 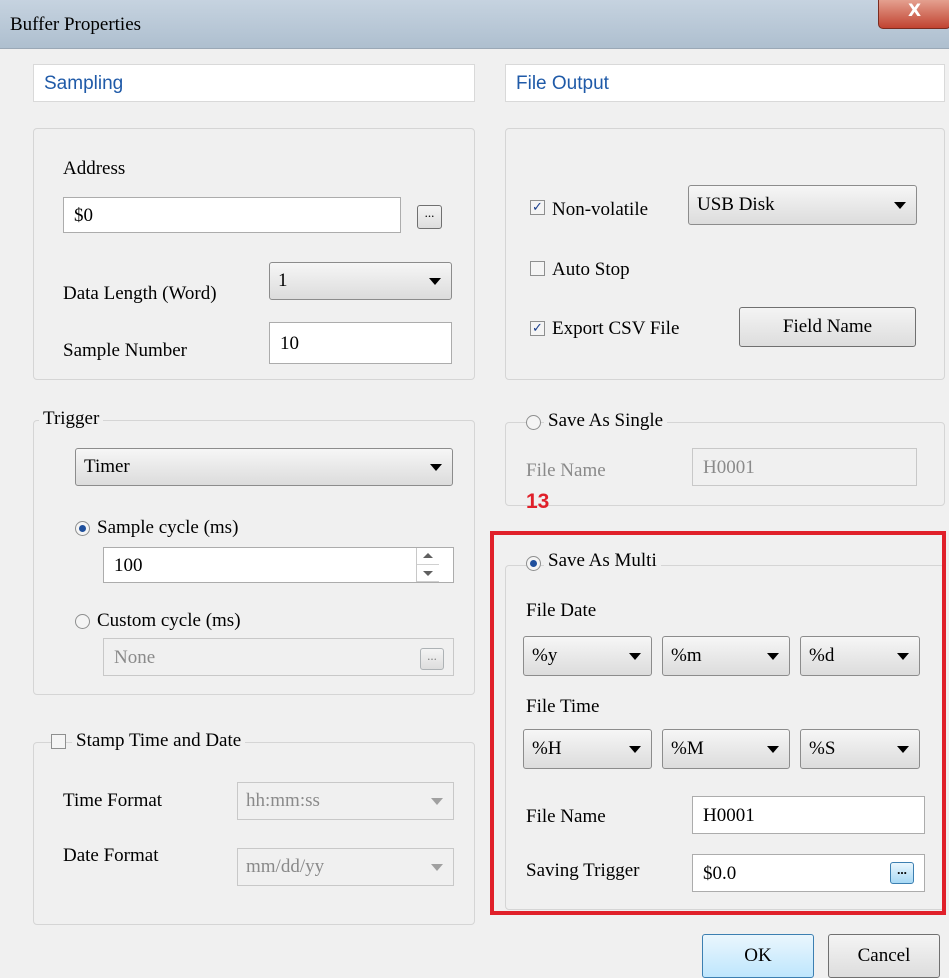 What do you see at coordinates (135, 657) in the screenshot?
I see `custom-cycle-value: None` at bounding box center [135, 657].